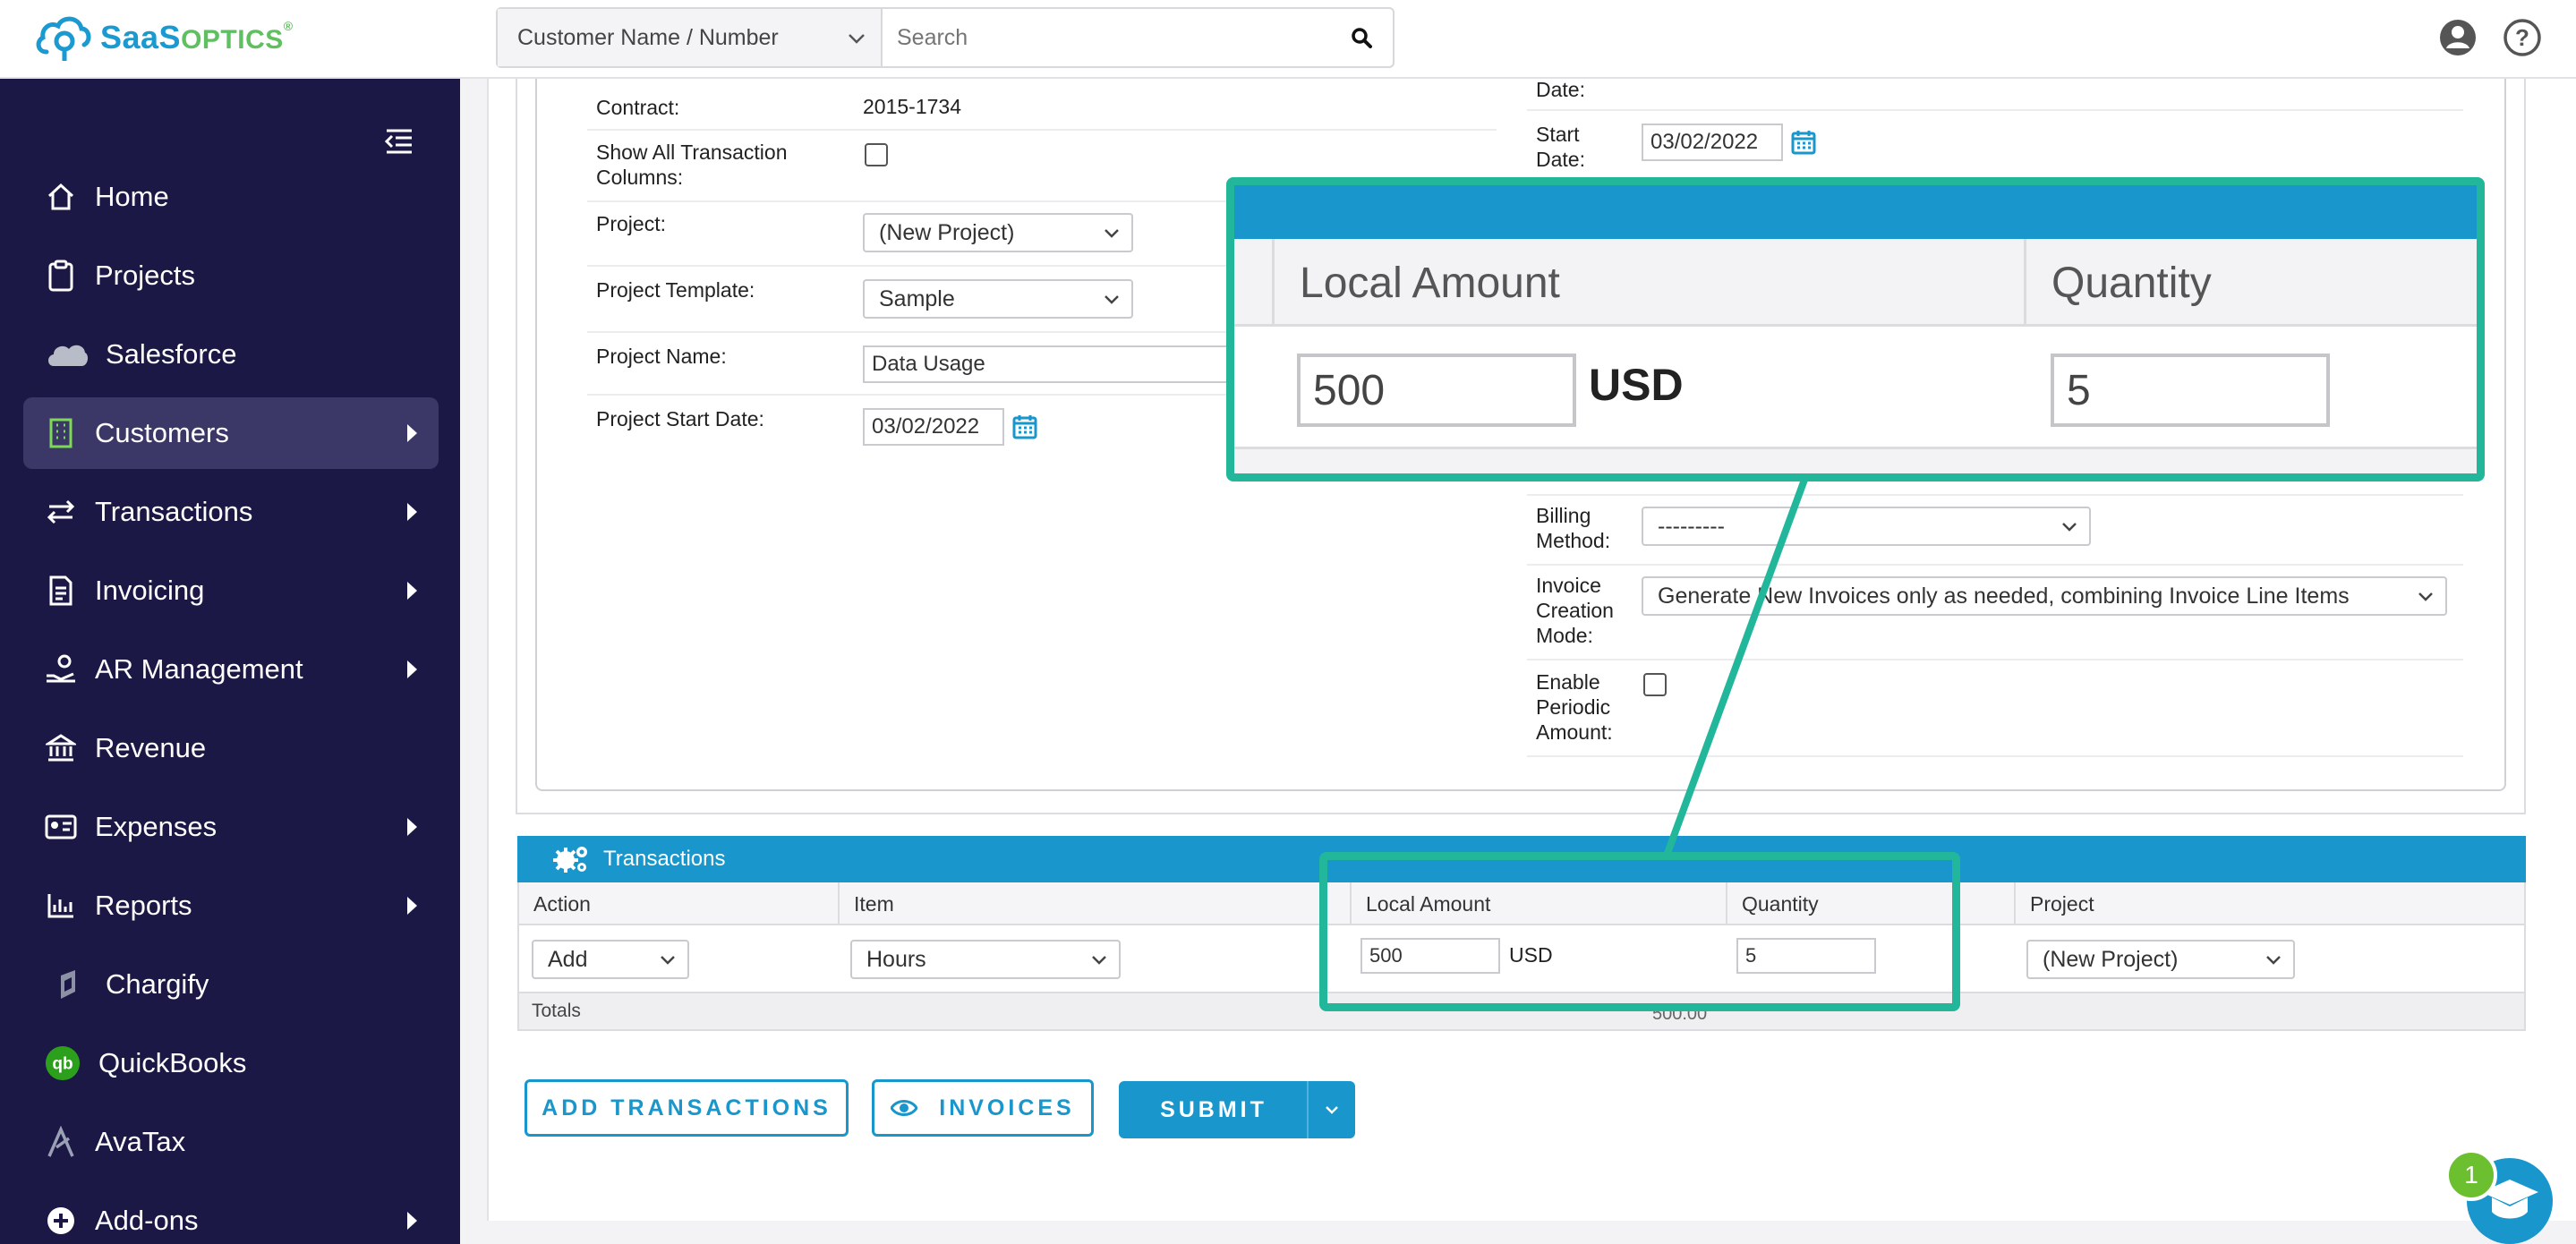 This screenshot has width=2576, height=1244. What do you see at coordinates (1331, 1109) in the screenshot?
I see `submit-dropdown-toggle` at bounding box center [1331, 1109].